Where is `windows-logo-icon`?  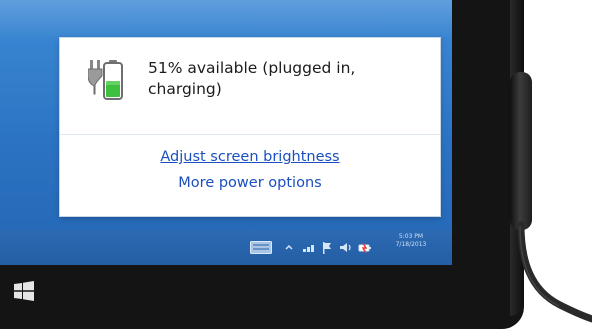 windows-logo-icon is located at coordinates (24, 291).